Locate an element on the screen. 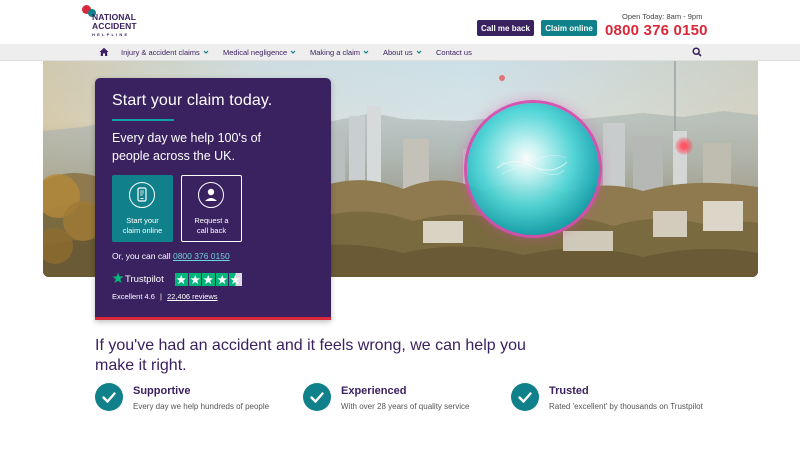  nav-item-making-a-claim: Making a claim is located at coordinates (339, 52).